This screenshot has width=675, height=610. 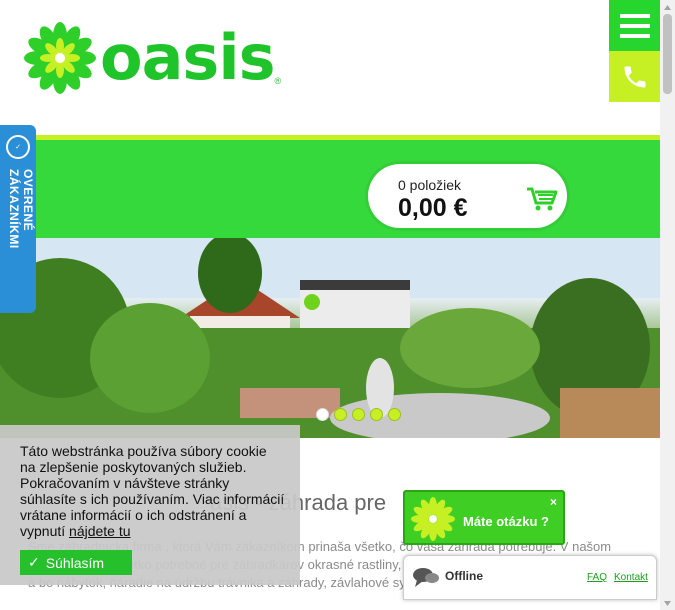 I want to click on scroll-down-arrow-icon, so click(x=667, y=603).